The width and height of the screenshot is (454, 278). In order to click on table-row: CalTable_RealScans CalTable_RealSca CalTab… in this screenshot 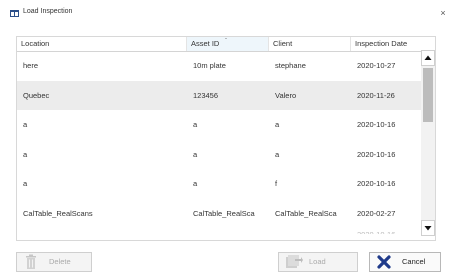, I will do `click(219, 214)`.